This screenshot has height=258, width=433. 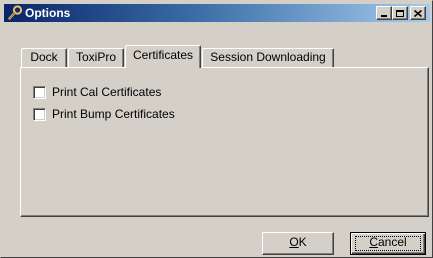 I want to click on tab-label: Dock, so click(x=44, y=57).